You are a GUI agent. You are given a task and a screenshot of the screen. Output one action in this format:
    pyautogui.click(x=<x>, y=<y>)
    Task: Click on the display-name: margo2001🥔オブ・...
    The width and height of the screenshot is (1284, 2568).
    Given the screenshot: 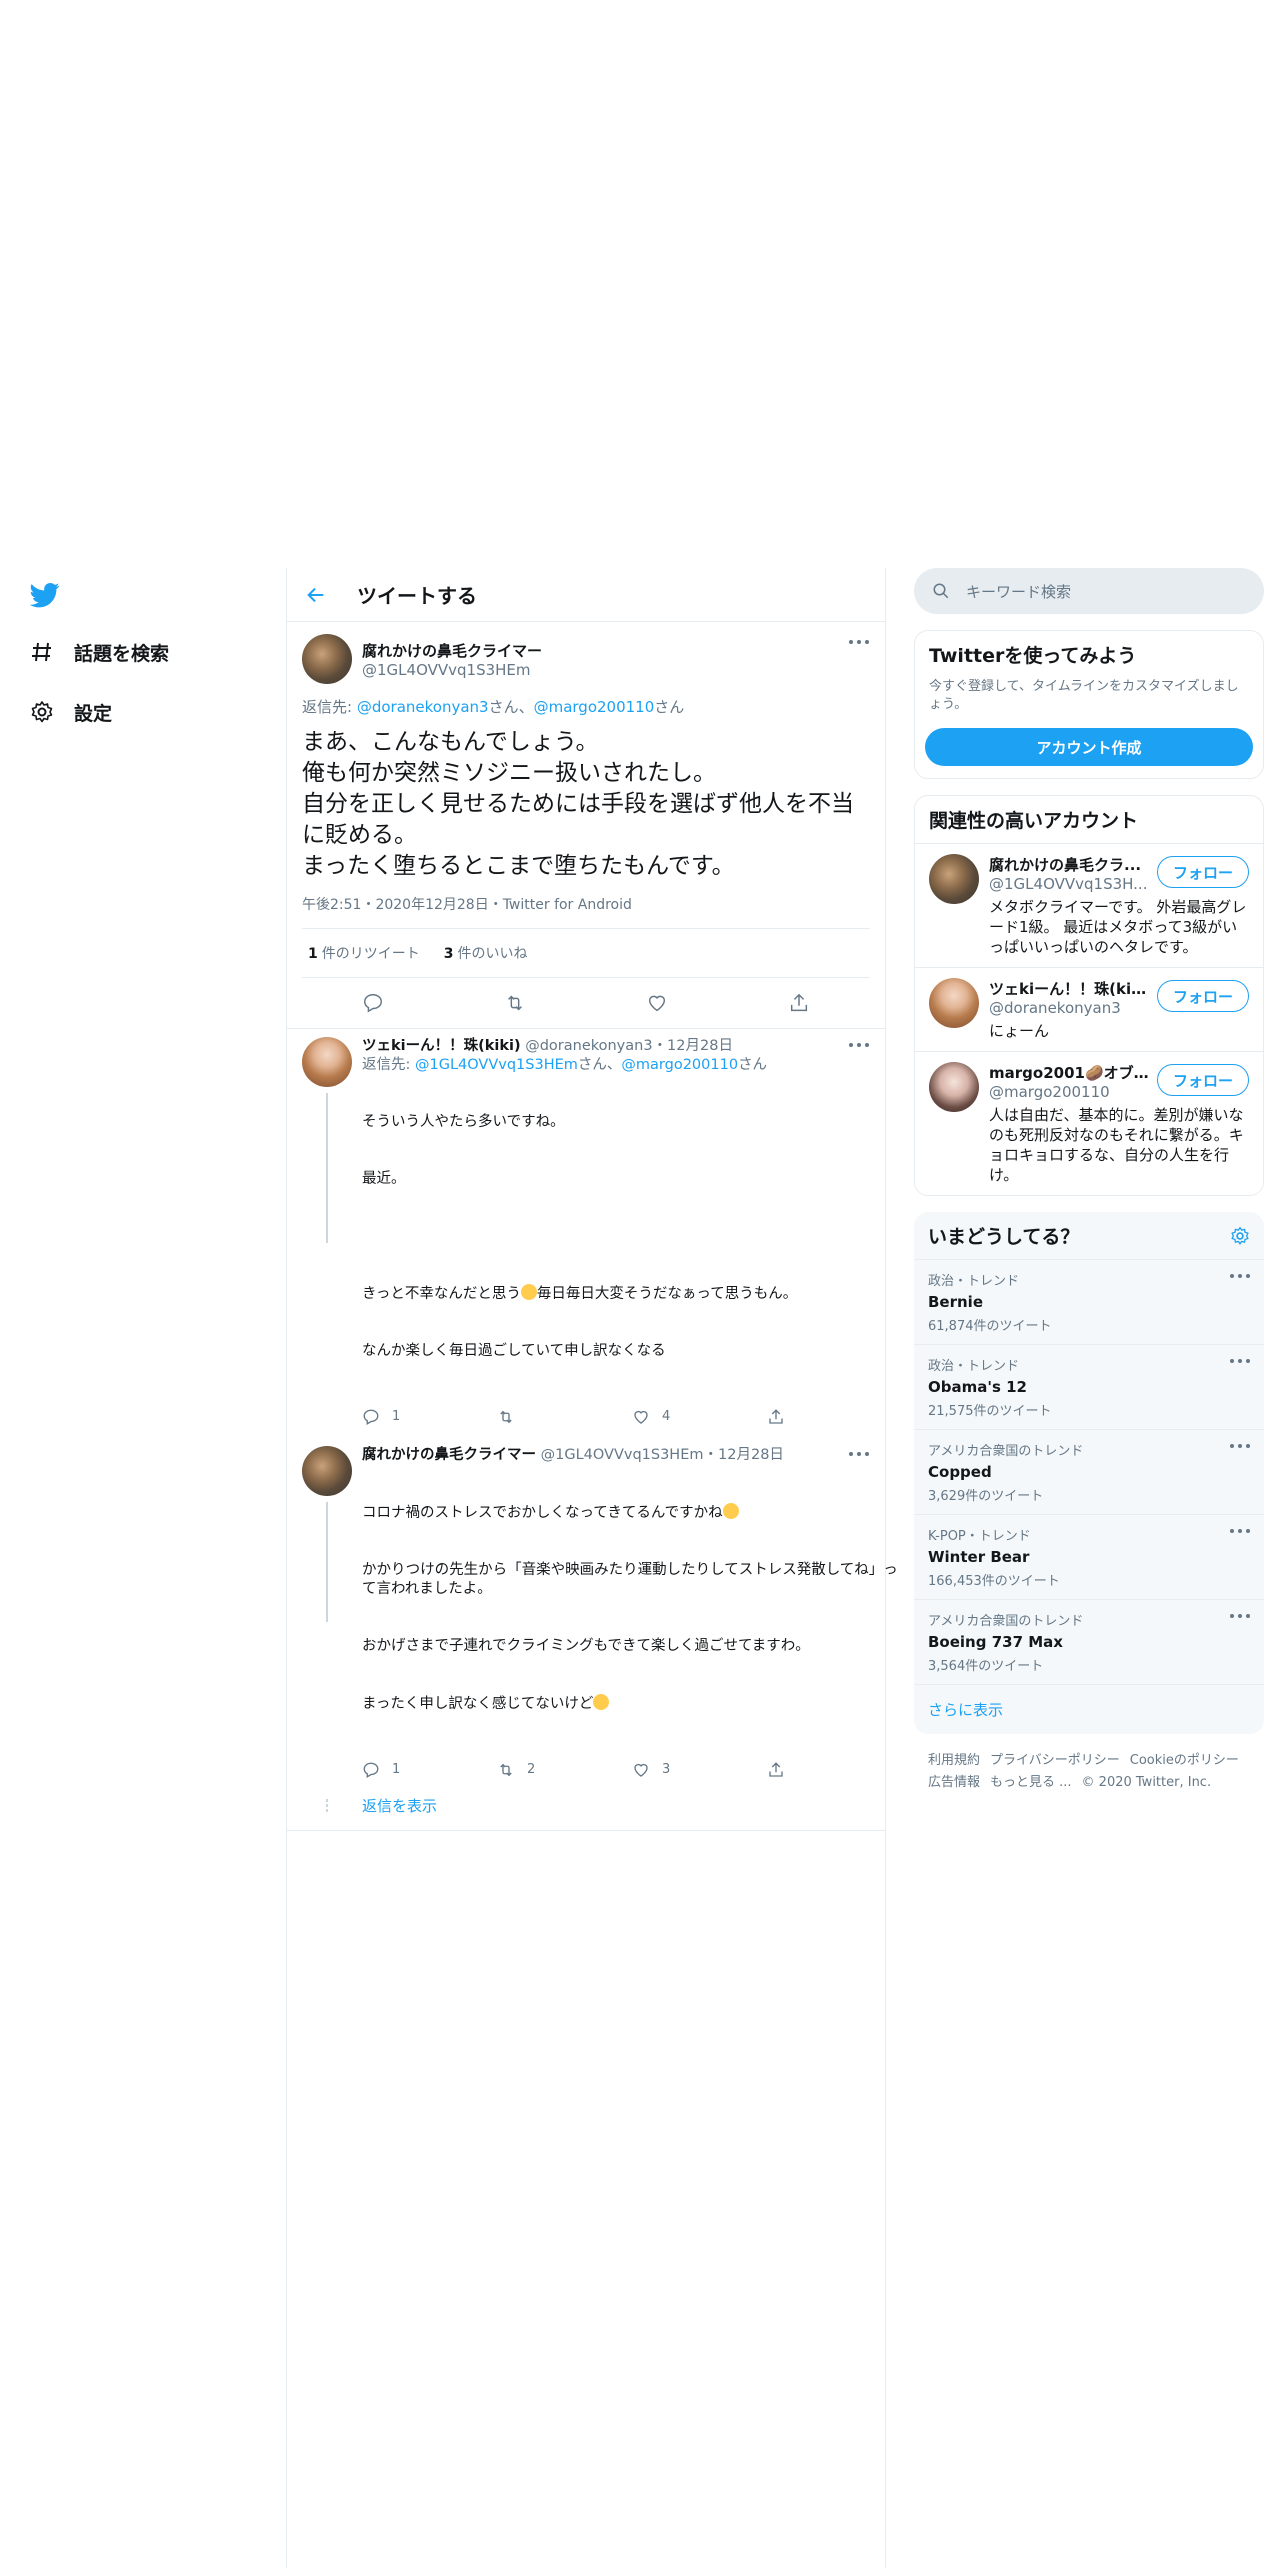 What is the action you would take?
    pyautogui.click(x=1069, y=1072)
    